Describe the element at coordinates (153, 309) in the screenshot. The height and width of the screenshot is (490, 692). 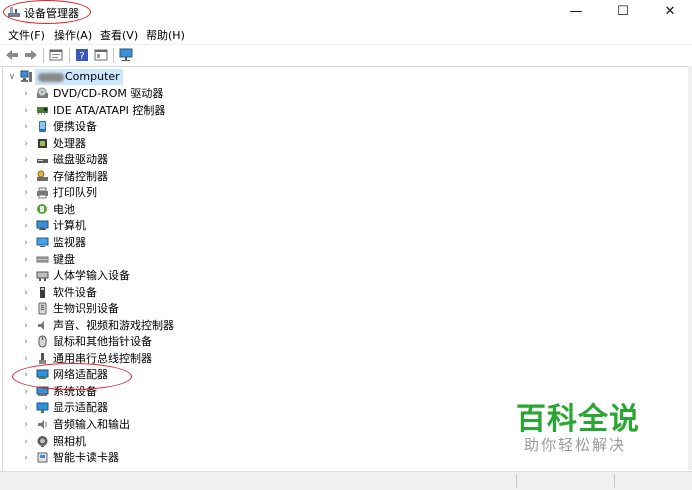
I see `tree-item-row: › 生物识别设备` at that location.